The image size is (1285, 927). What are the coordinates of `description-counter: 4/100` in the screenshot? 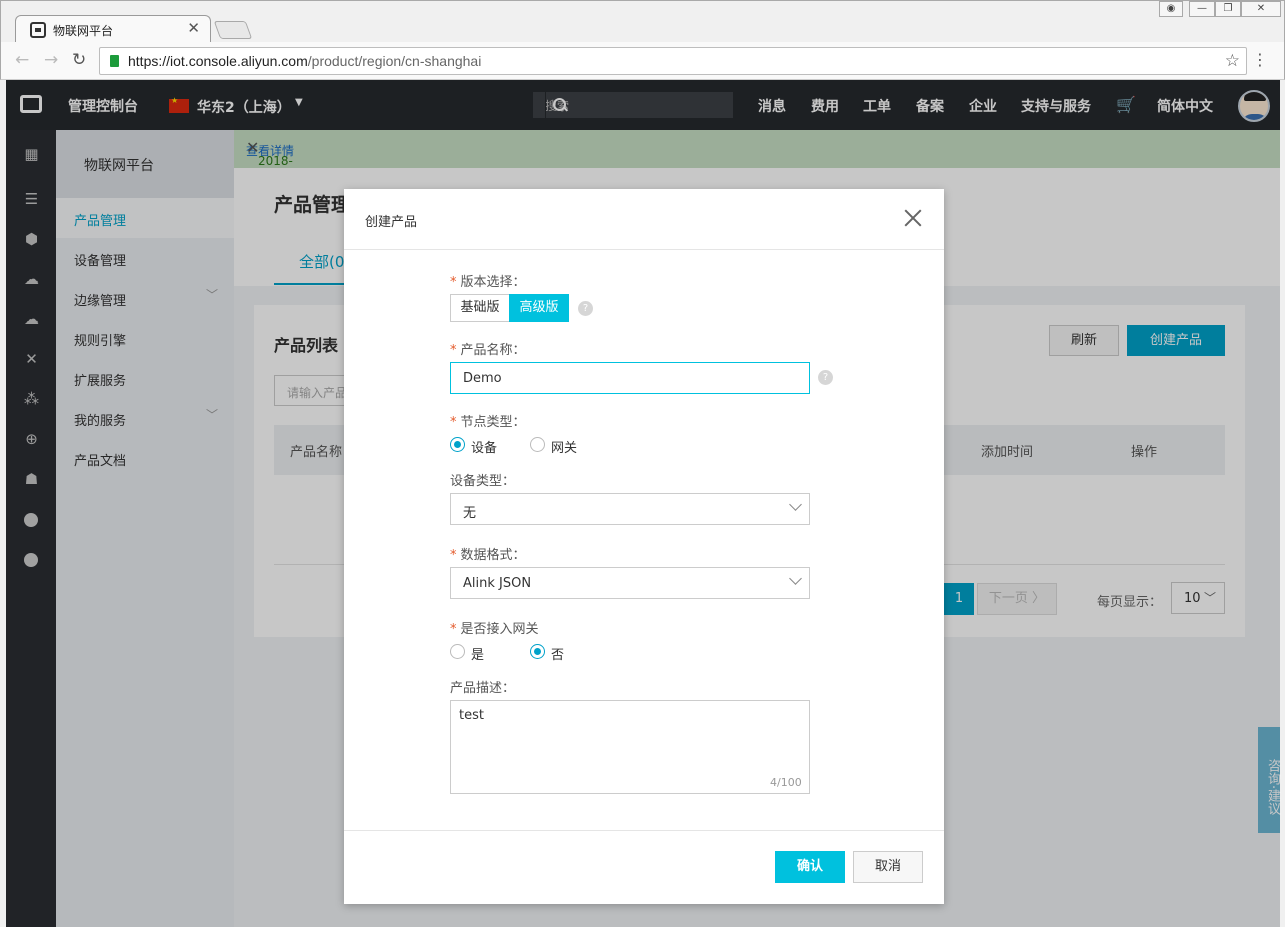 It's located at (786, 782).